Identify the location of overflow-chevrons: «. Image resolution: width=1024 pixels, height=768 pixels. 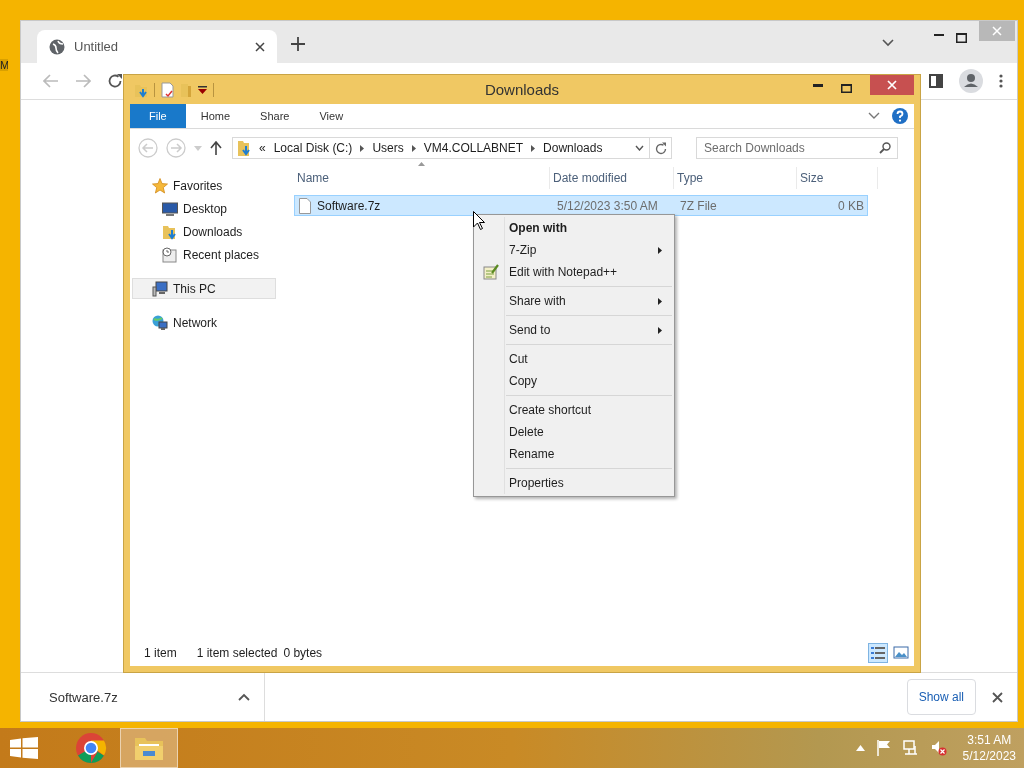
(262, 148).